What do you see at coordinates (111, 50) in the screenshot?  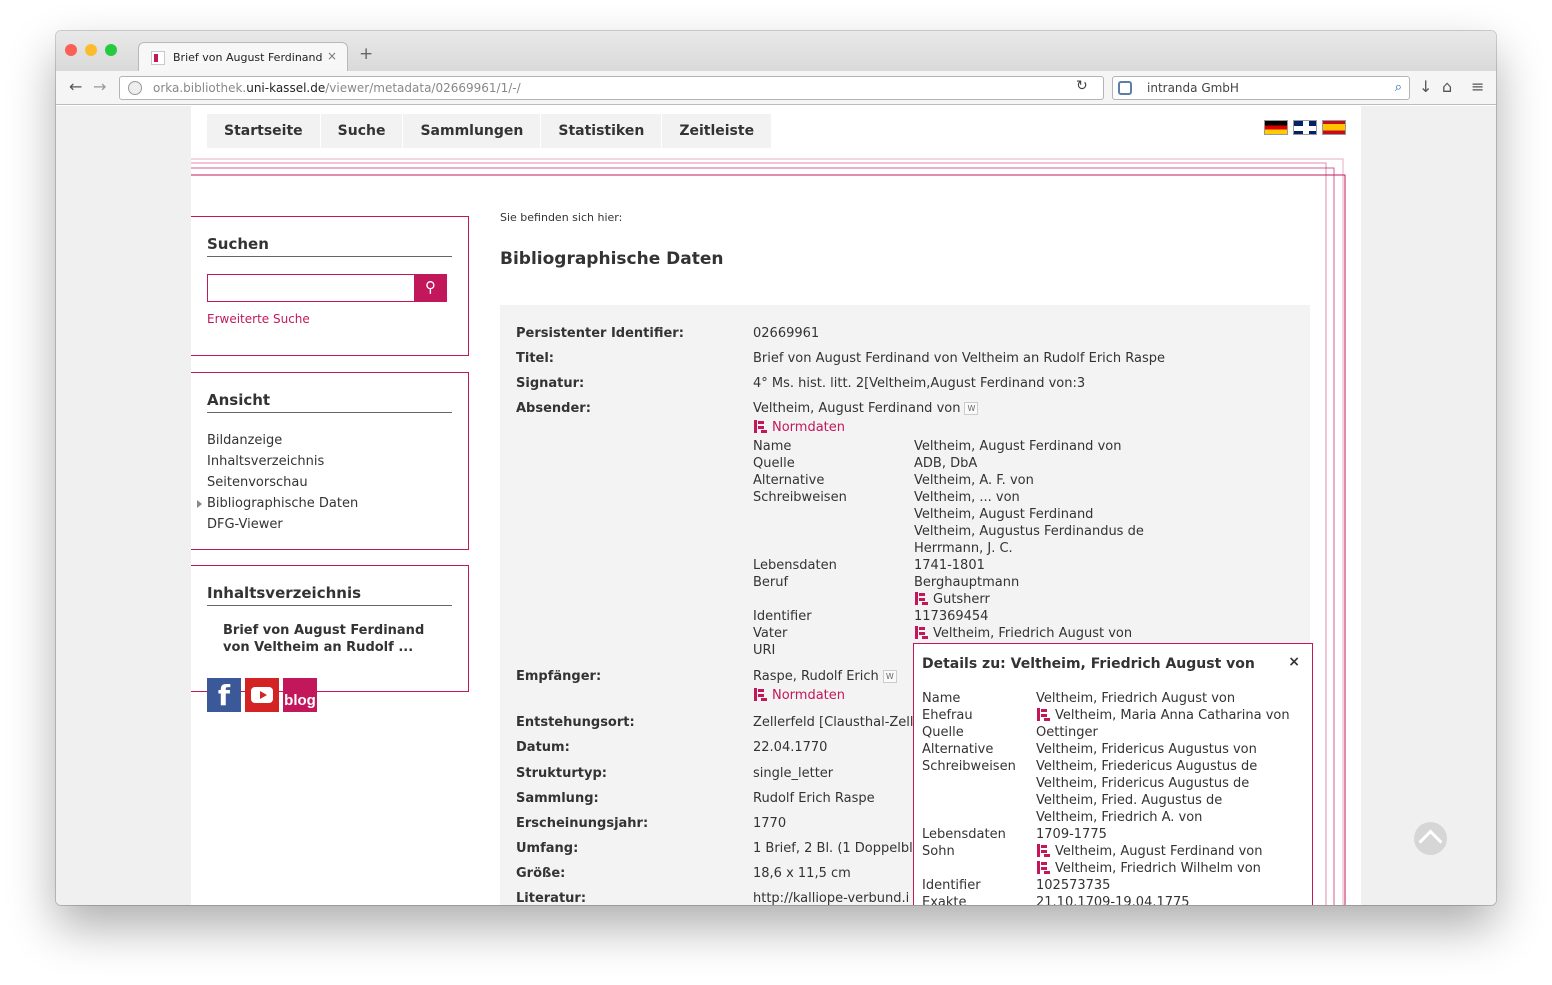 I see `maximize-window-button` at bounding box center [111, 50].